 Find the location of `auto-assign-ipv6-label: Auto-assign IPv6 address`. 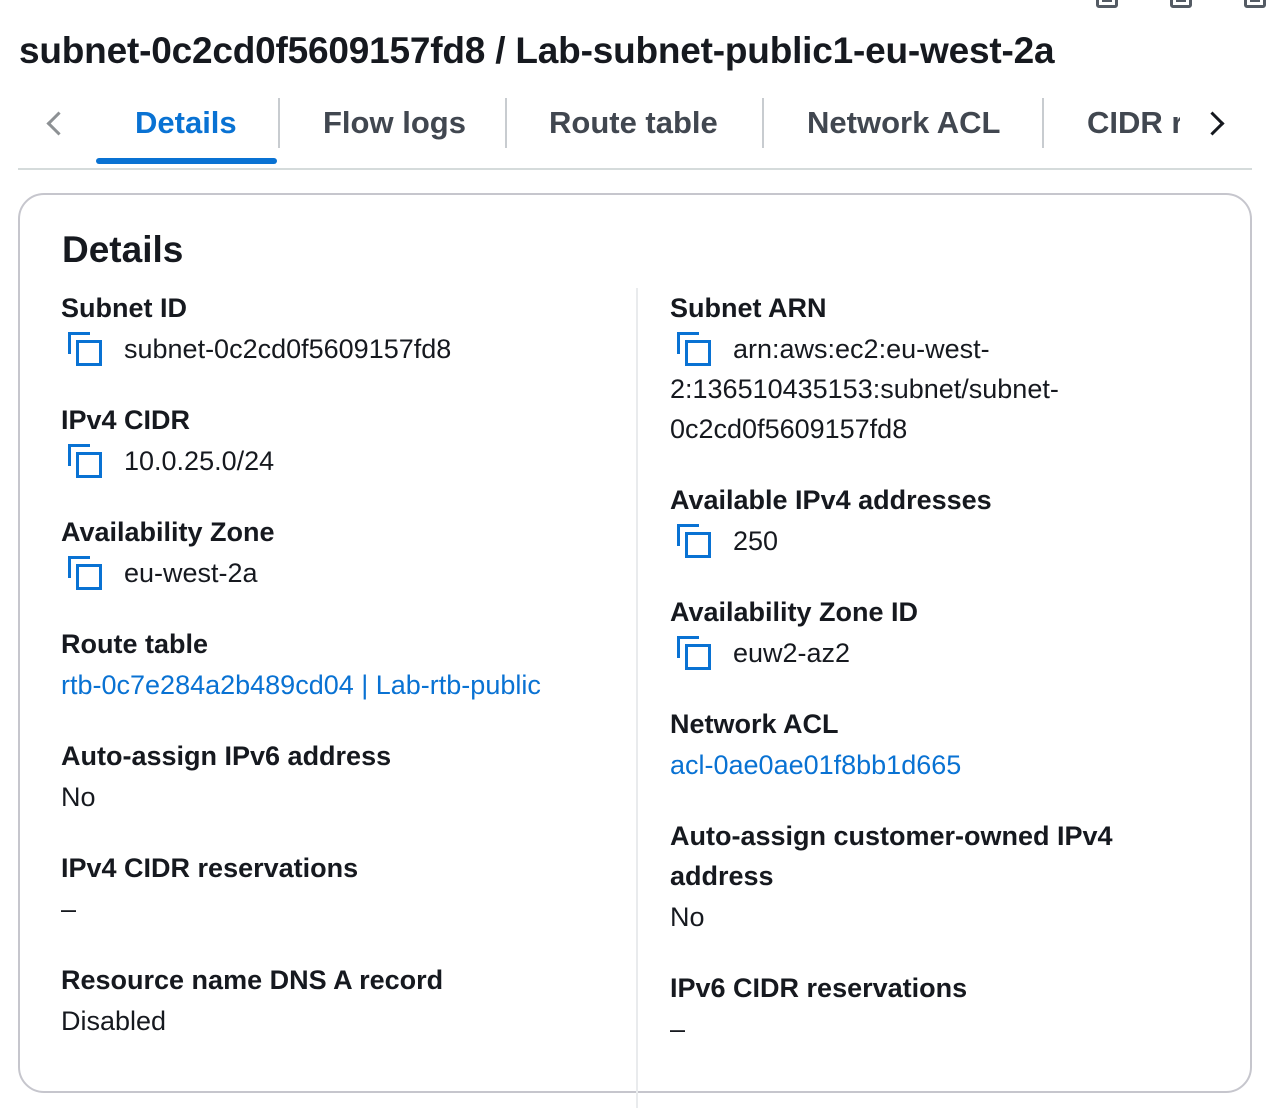

auto-assign-ipv6-label: Auto-assign IPv6 address is located at coordinates (226, 756).